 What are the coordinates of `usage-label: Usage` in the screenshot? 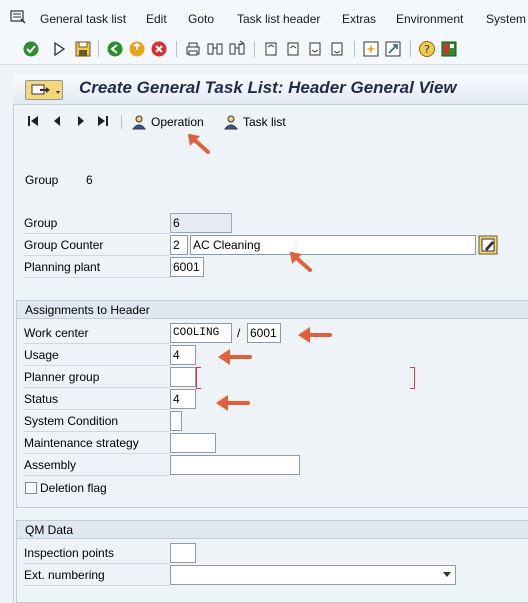 It's located at (97, 355).